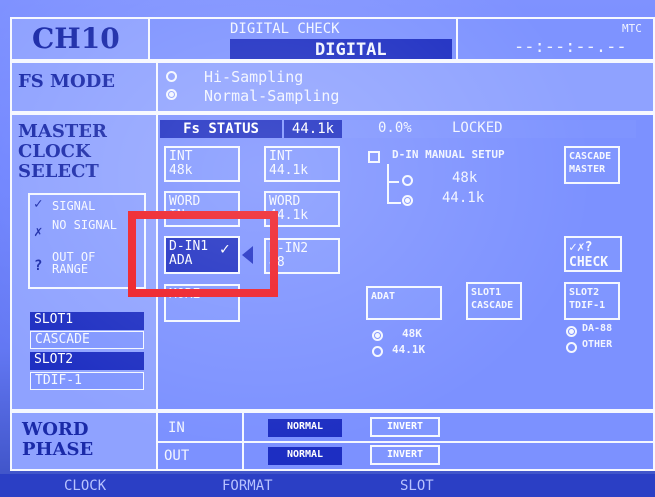 This screenshot has width=655, height=497. What do you see at coordinates (87, 340) in the screenshot?
I see `slot-item-cascade: CASCADE` at bounding box center [87, 340].